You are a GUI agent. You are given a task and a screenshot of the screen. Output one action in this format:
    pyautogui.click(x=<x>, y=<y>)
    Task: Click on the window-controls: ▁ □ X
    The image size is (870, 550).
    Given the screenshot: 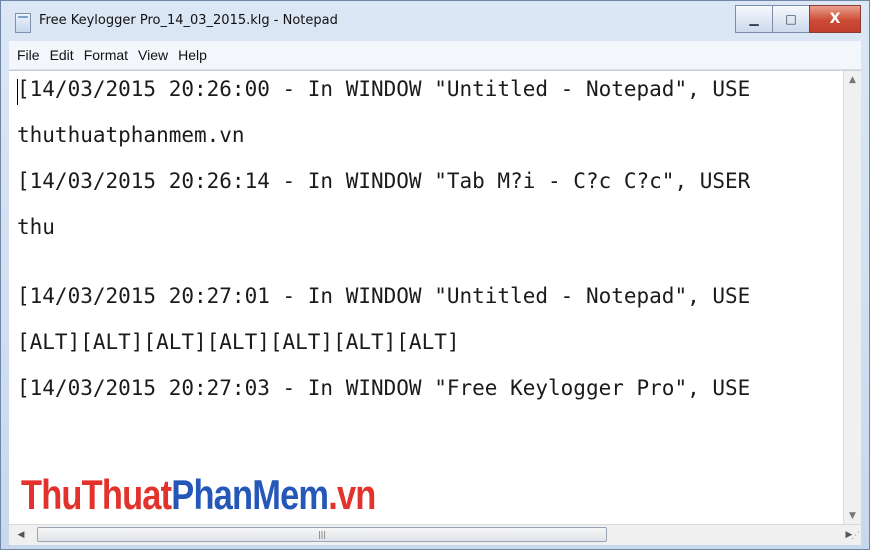 What is the action you would take?
    pyautogui.click(x=798, y=19)
    